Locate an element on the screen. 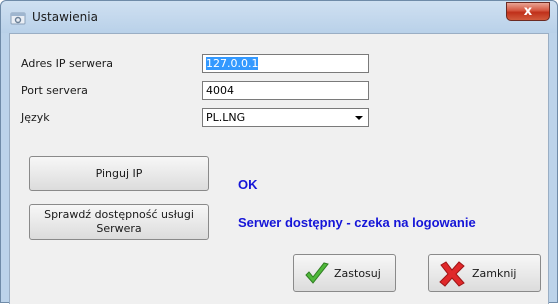 The image size is (558, 304). title-bar: Ustawienia x is located at coordinates (279, 17).